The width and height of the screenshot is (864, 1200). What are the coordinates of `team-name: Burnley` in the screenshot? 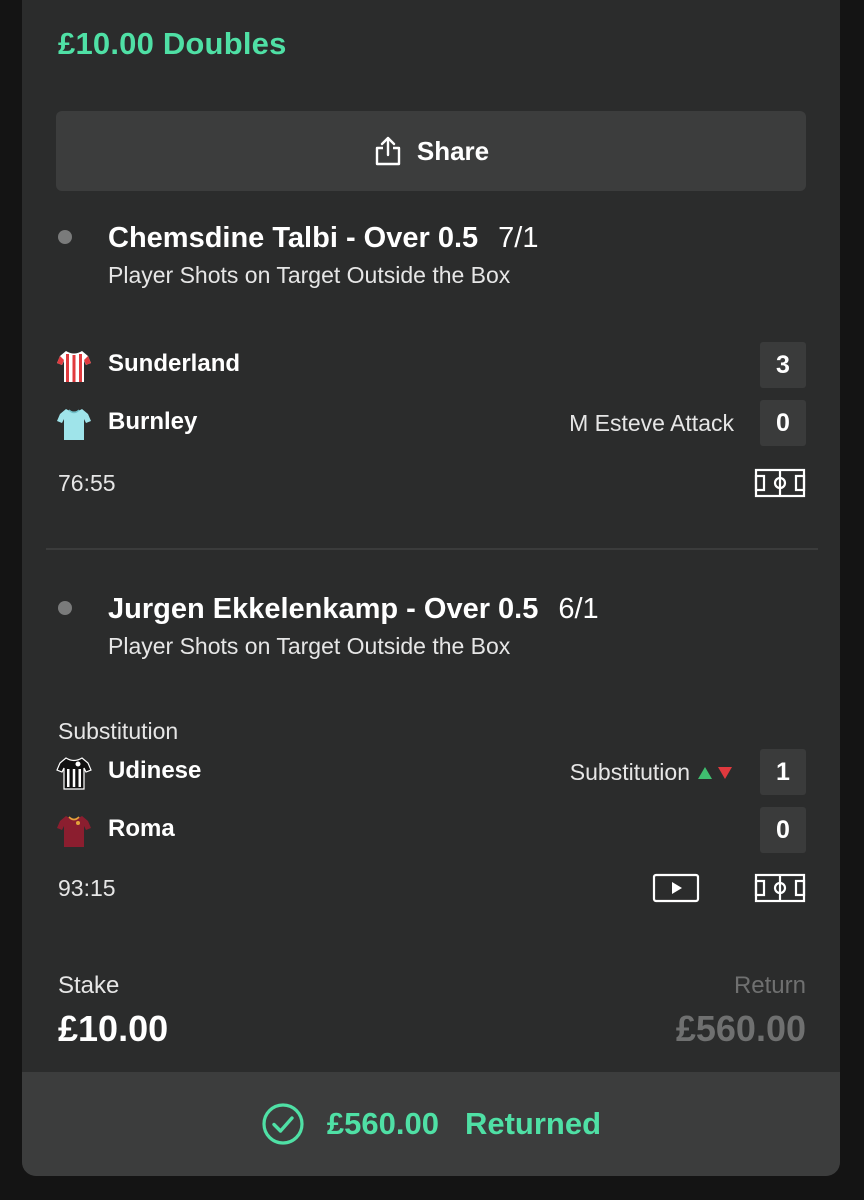 It's located at (153, 421).